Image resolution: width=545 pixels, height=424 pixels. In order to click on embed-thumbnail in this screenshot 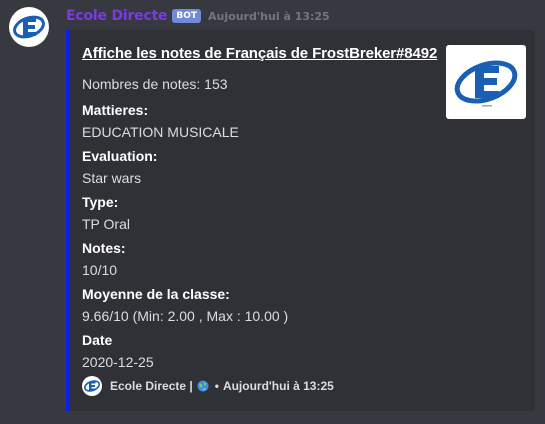, I will do `click(486, 82)`.